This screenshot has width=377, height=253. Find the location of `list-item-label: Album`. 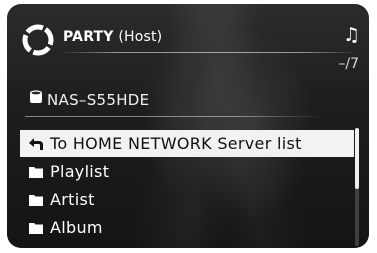

list-item-label: Album is located at coordinates (76, 227).